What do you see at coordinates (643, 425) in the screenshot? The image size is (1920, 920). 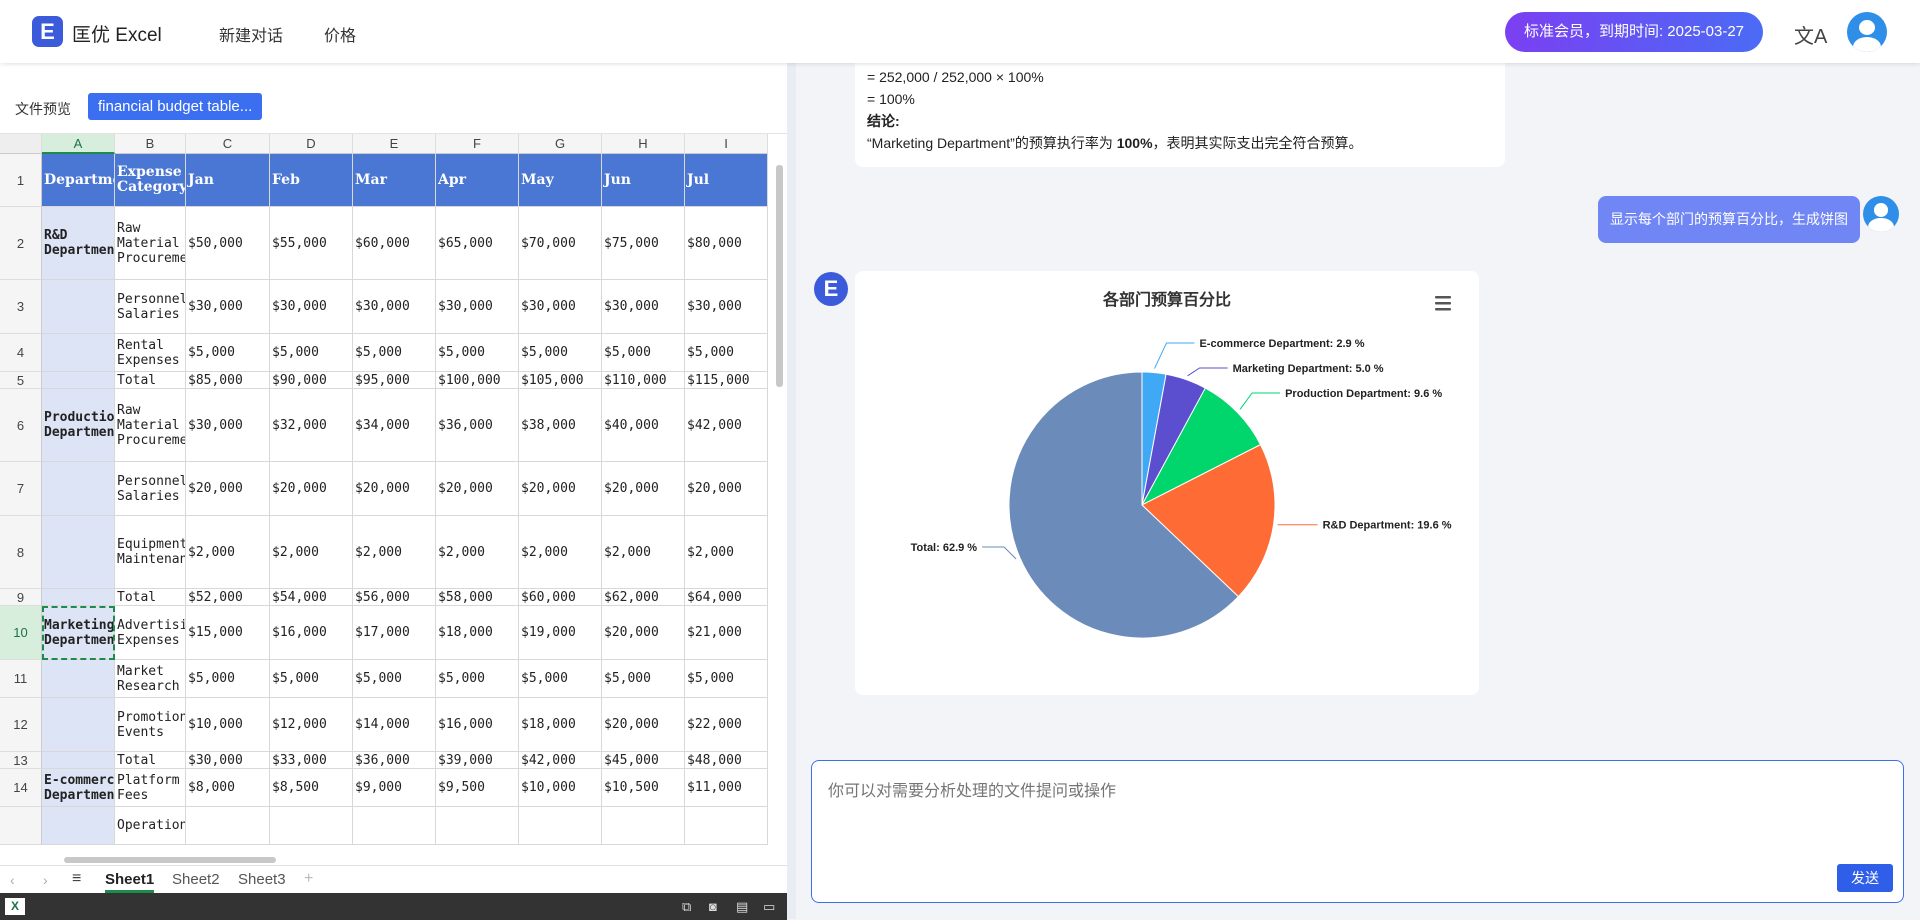 I see `table-cell: $40,000` at bounding box center [643, 425].